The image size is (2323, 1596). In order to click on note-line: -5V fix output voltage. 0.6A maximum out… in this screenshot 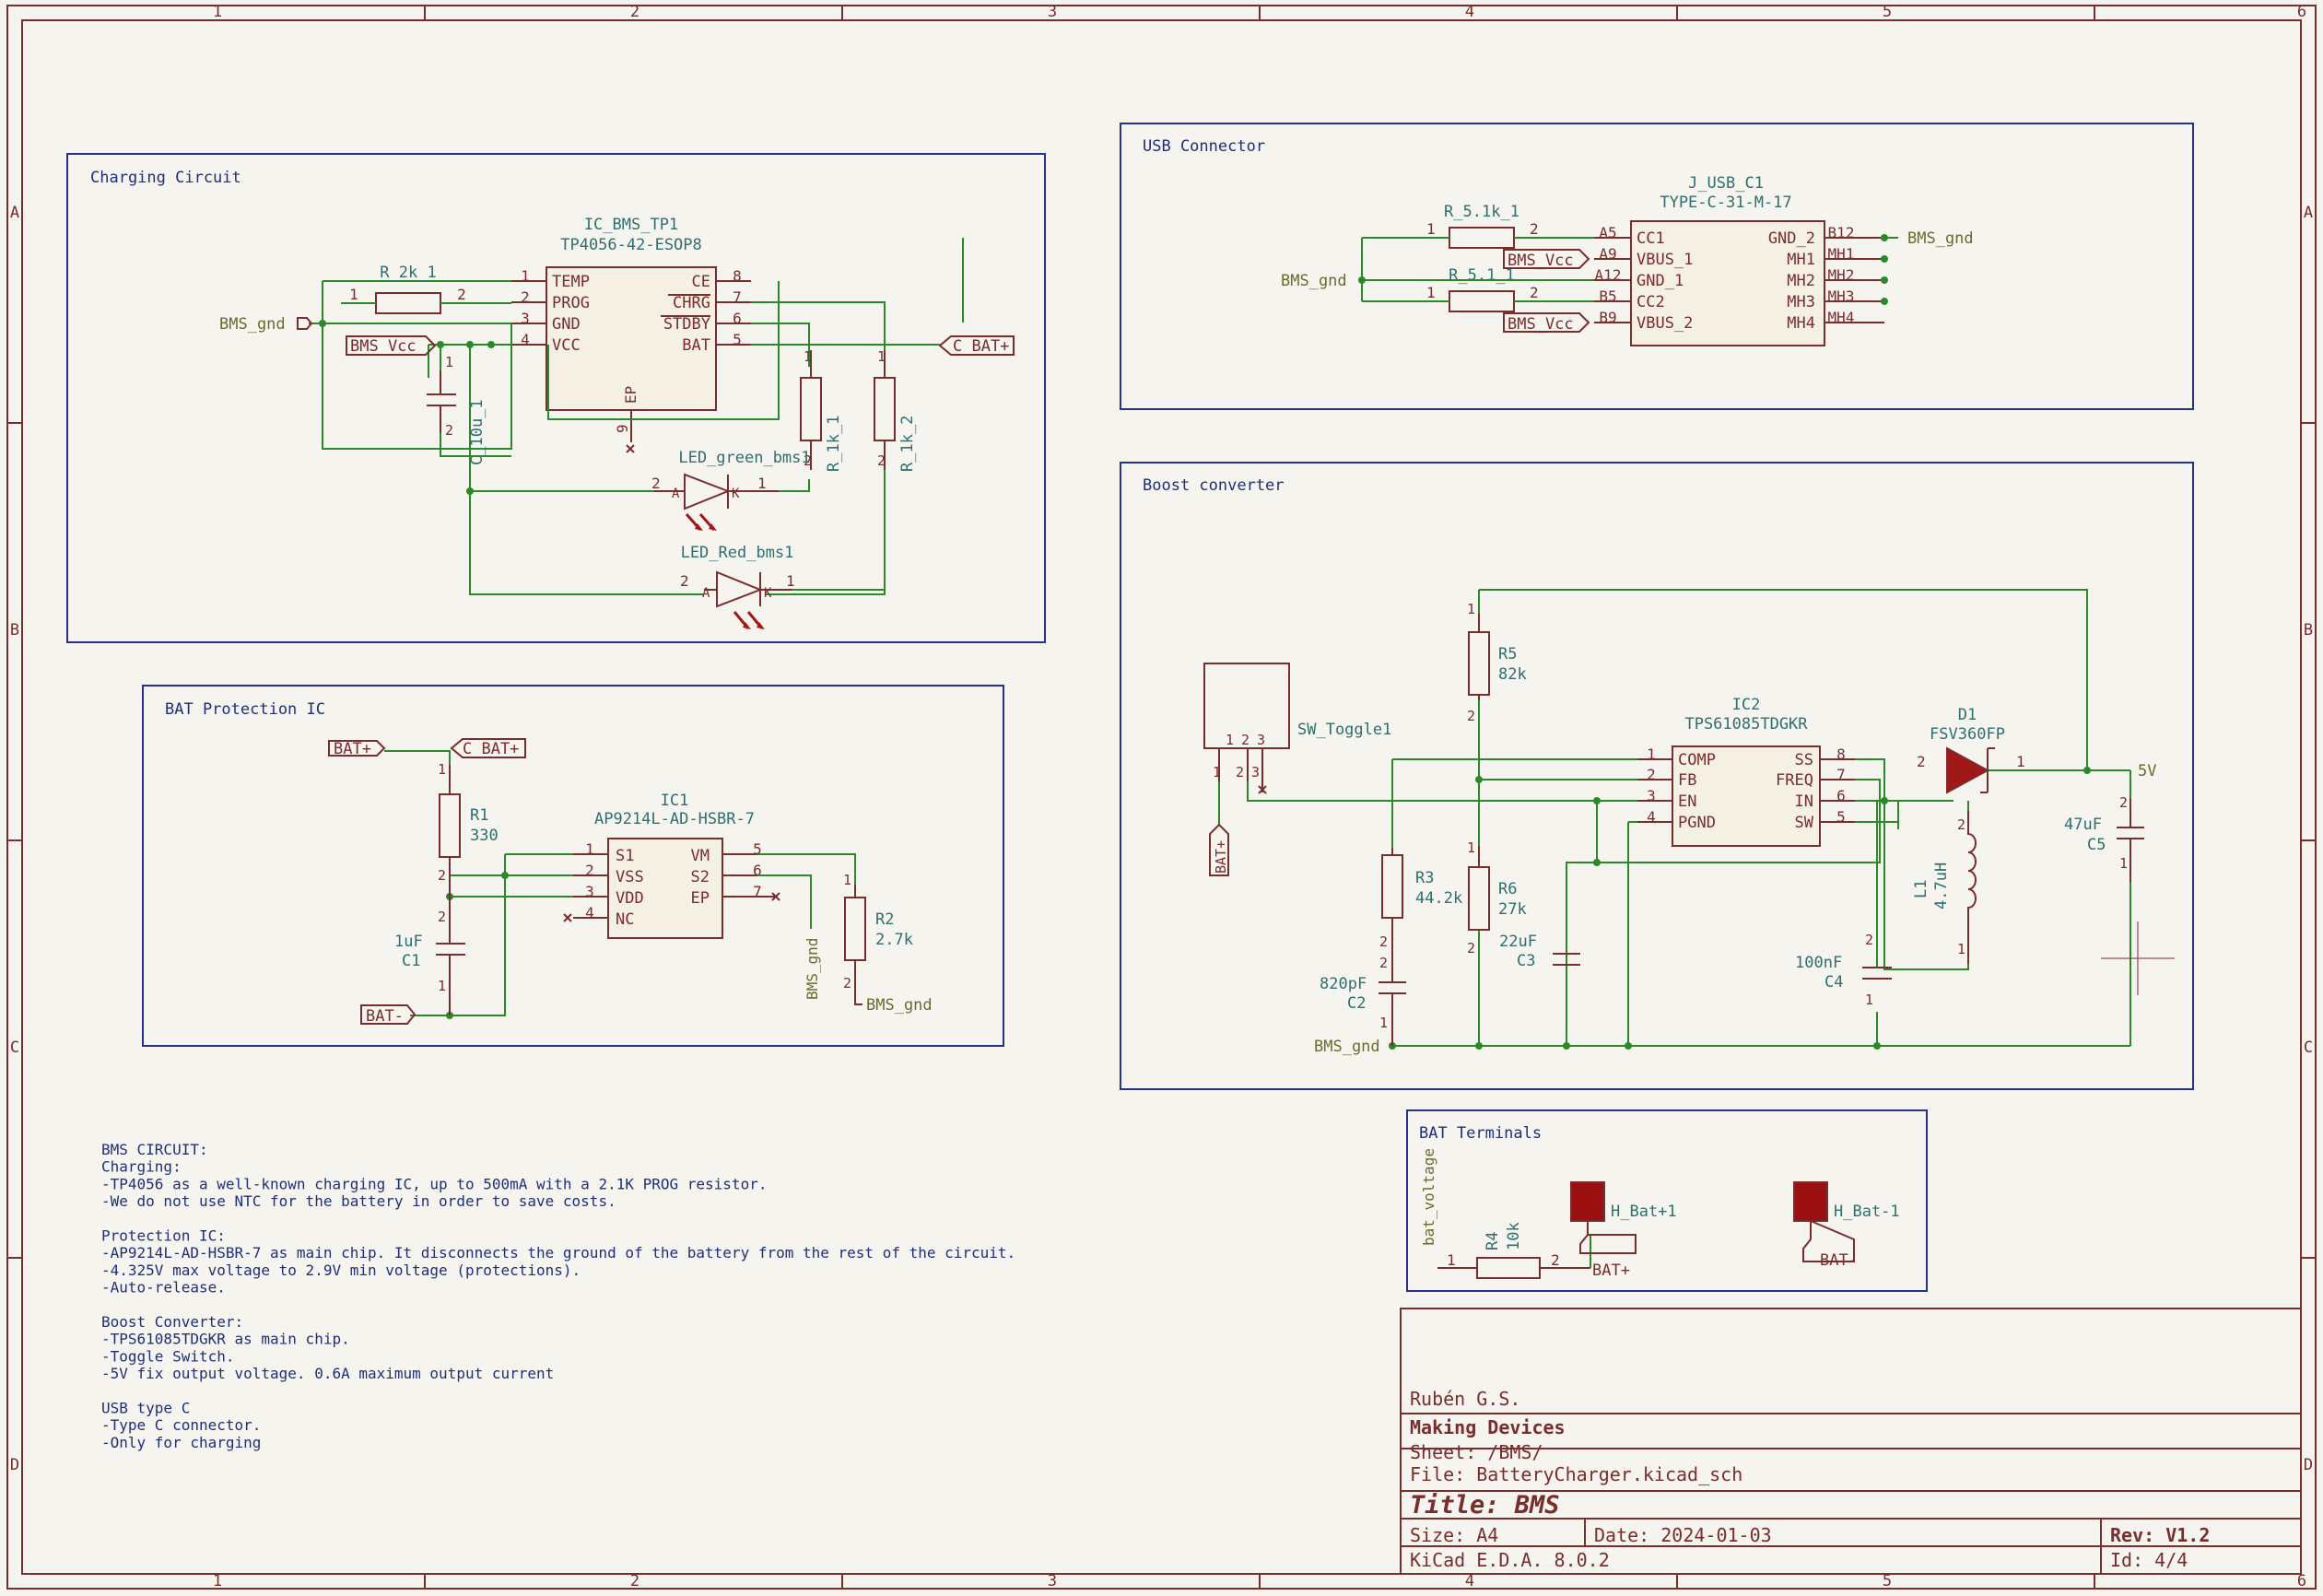, I will do `click(327, 1373)`.